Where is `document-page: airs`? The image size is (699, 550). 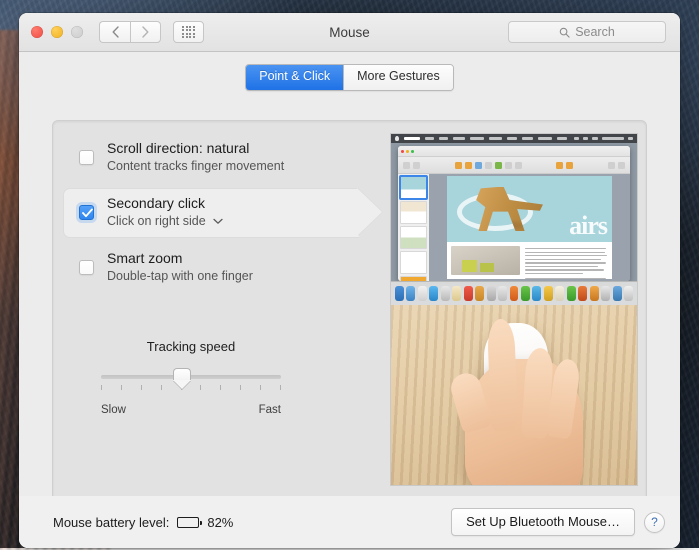
document-page: airs is located at coordinates (529, 227).